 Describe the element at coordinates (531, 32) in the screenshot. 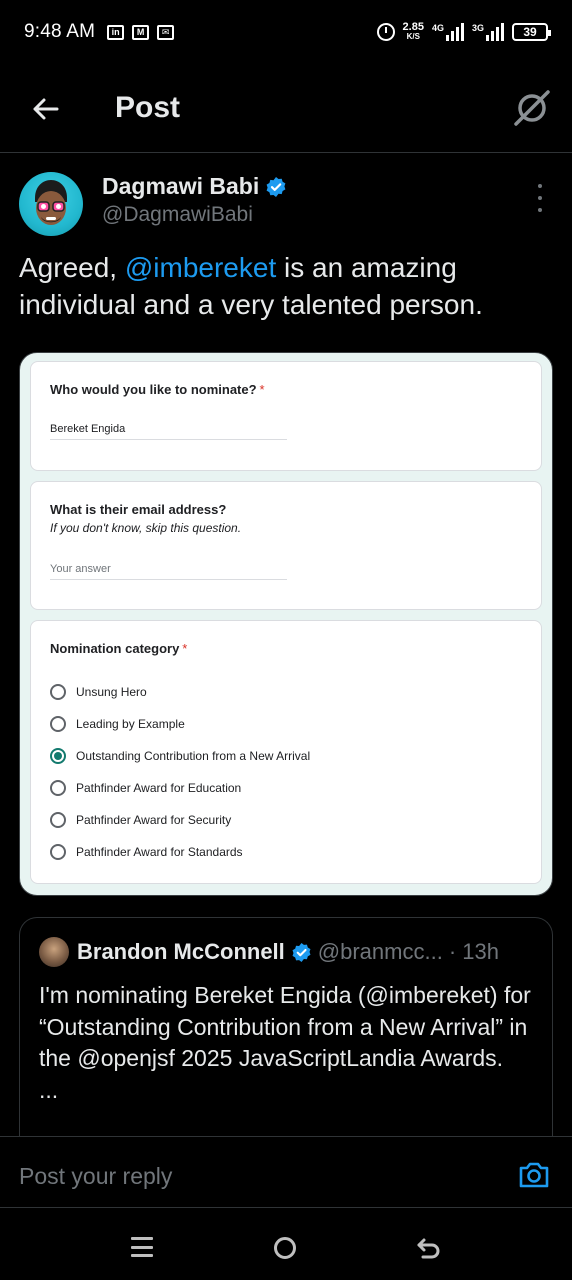

I see `battery-icon: 39` at that location.